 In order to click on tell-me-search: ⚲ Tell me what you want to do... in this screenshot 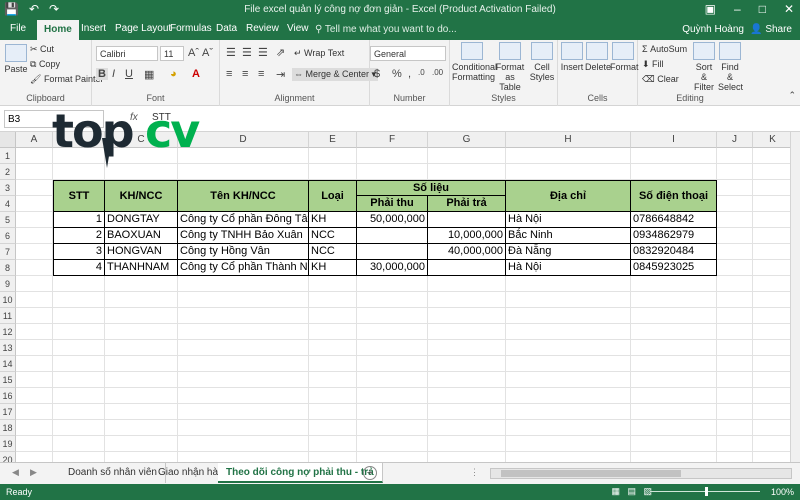, I will do `click(386, 29)`.